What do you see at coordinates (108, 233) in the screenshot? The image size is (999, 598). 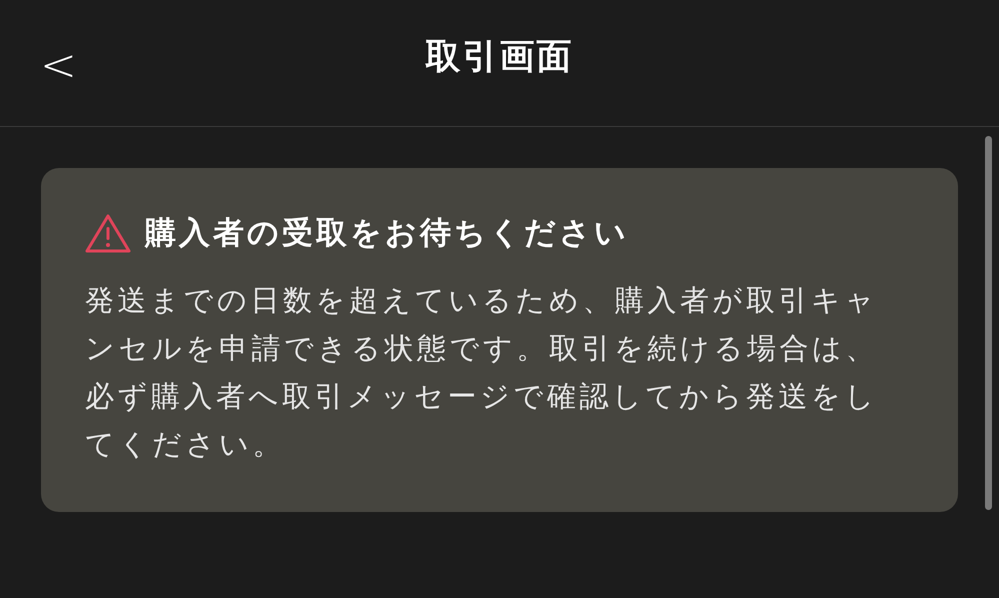 I see `warning-icon` at bounding box center [108, 233].